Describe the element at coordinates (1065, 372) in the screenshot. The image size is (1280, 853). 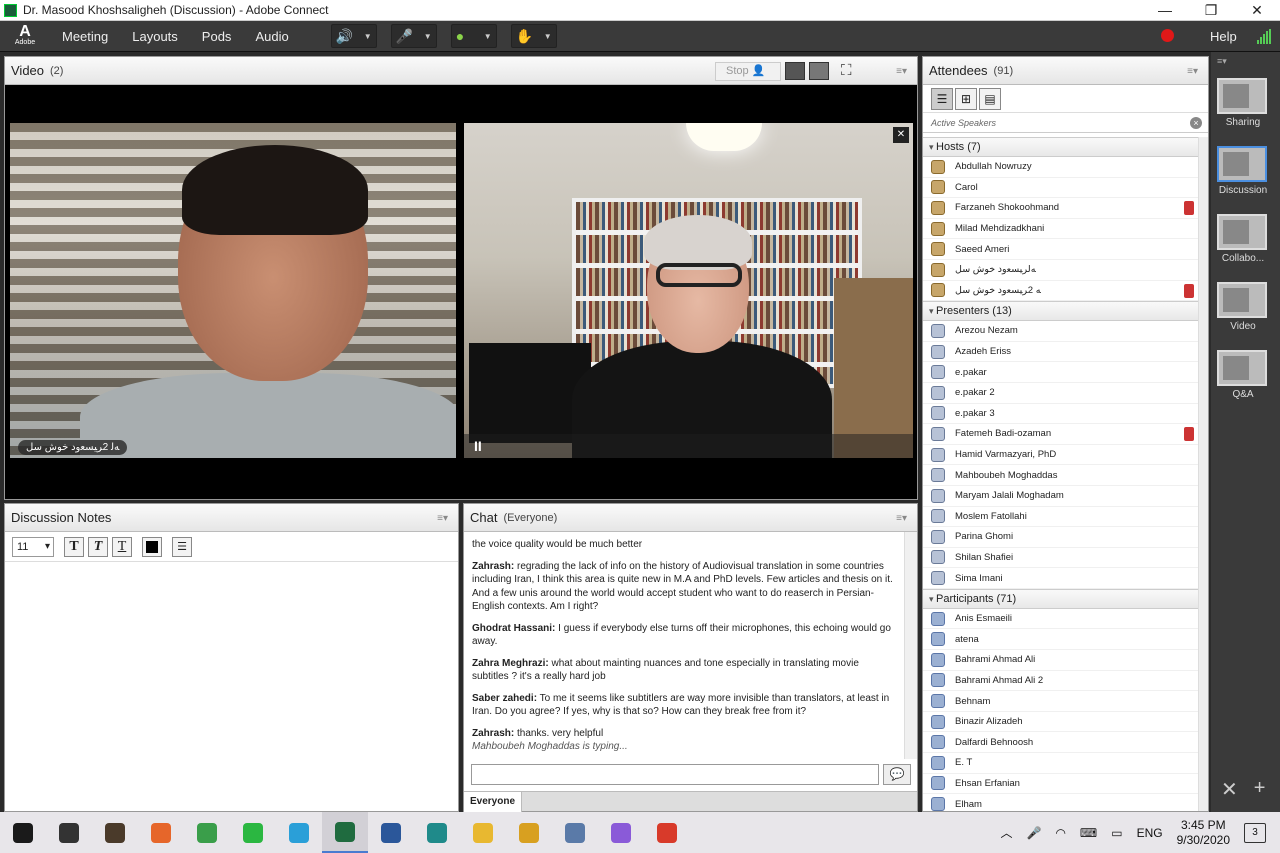
I see `attendee-row: e.pakar` at that location.